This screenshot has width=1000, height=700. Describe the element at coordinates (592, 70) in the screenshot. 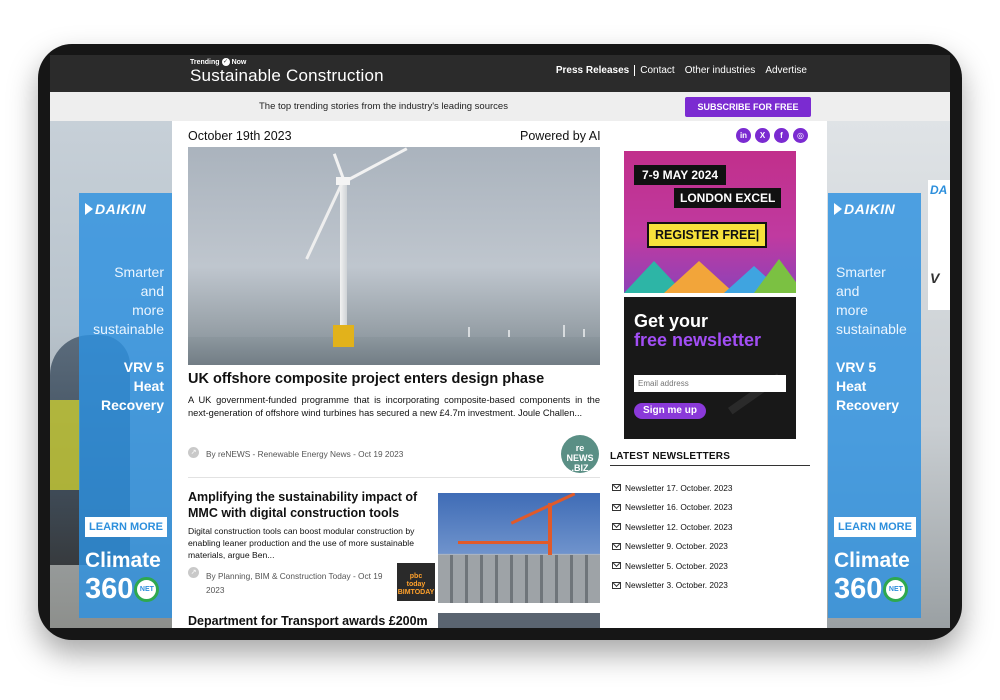

I see `nav-press-releases: Press Releases` at that location.